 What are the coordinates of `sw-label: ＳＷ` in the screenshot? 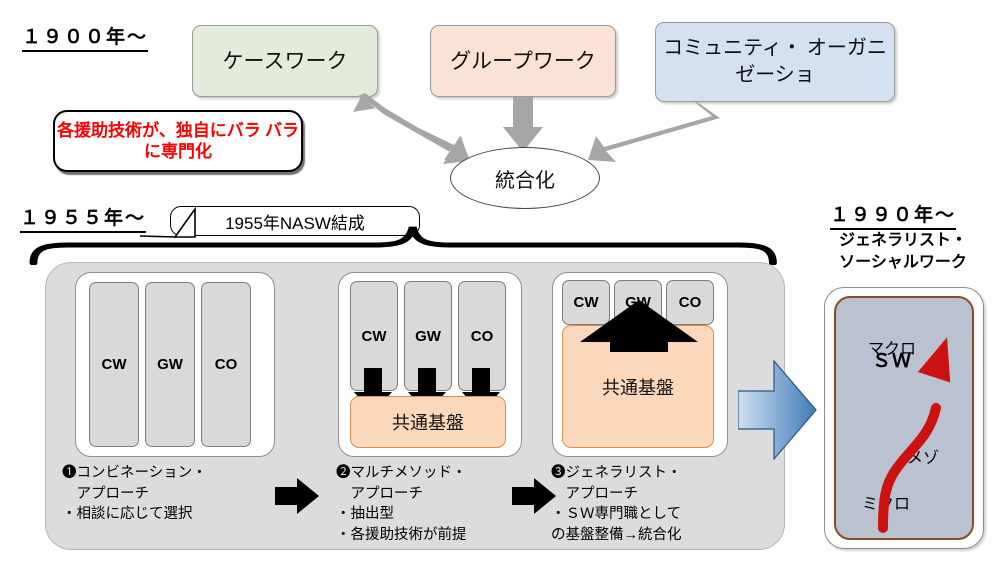 It's located at (892, 361).